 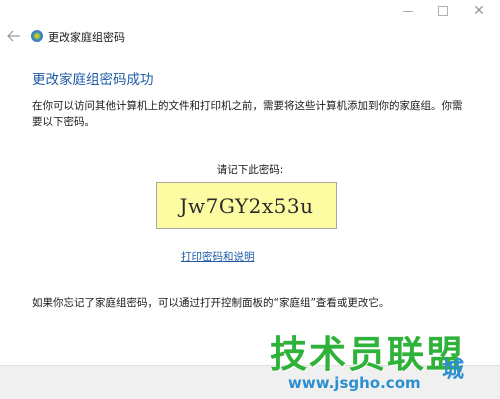 I want to click on password-display: Jw7GY2x53u, so click(x=246, y=205).